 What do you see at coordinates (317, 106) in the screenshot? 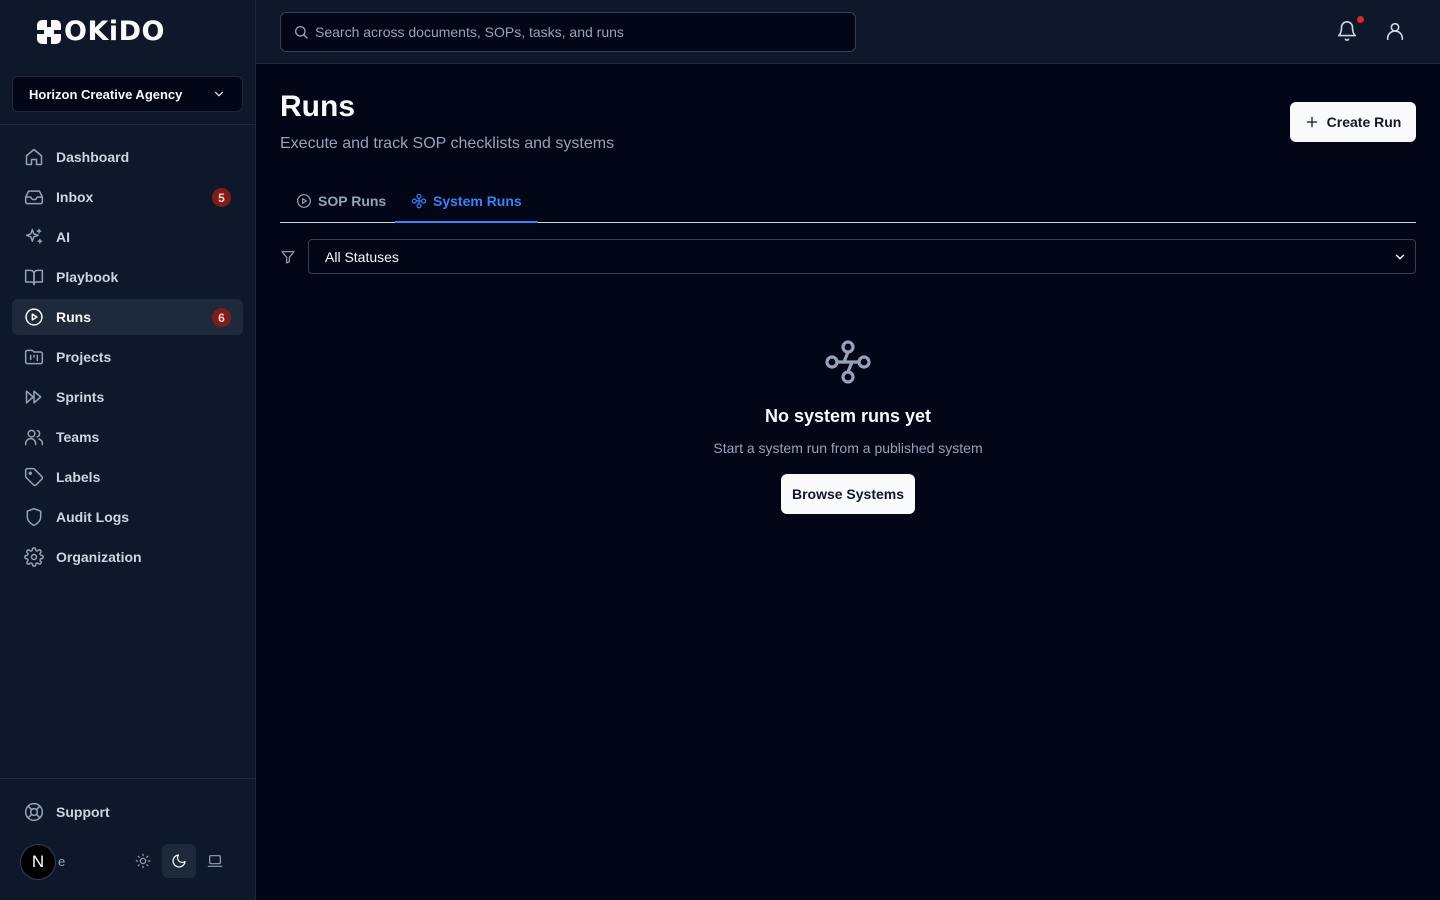
I see `page-title: Runs` at bounding box center [317, 106].